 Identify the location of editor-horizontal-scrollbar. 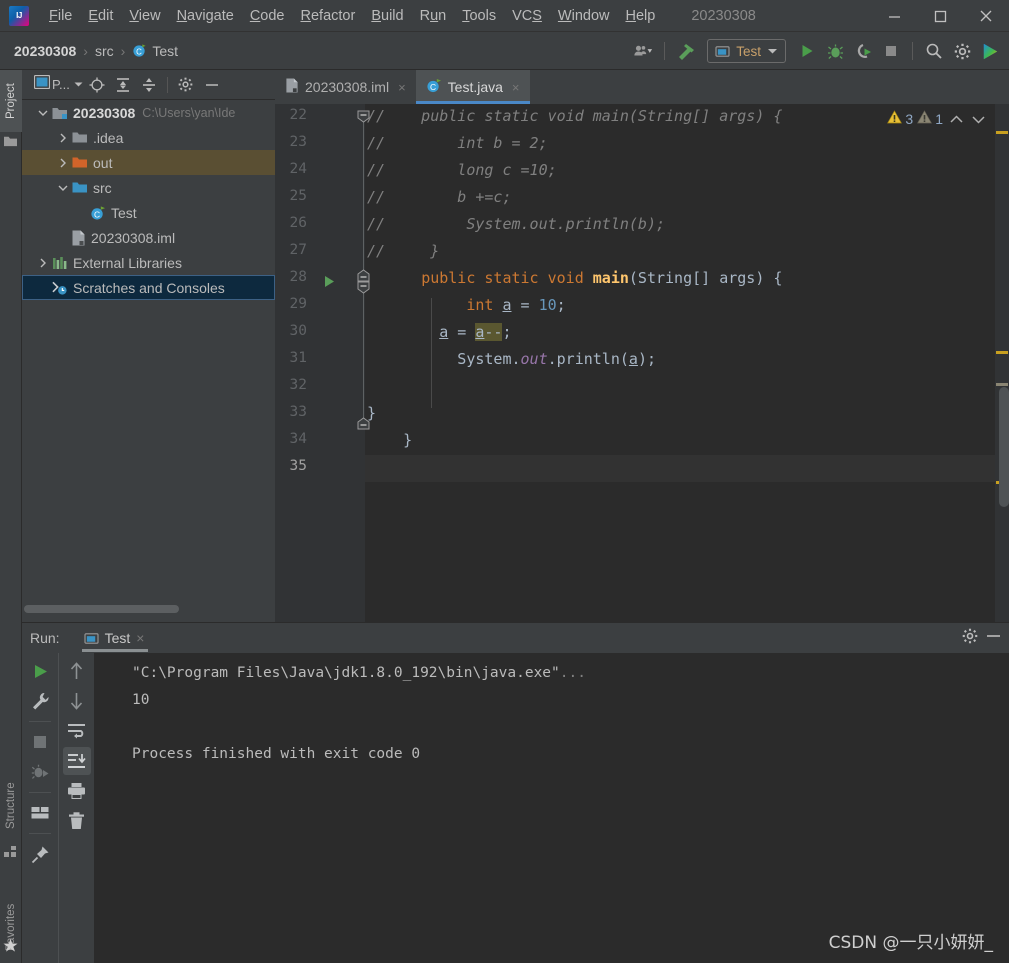
(682, 616).